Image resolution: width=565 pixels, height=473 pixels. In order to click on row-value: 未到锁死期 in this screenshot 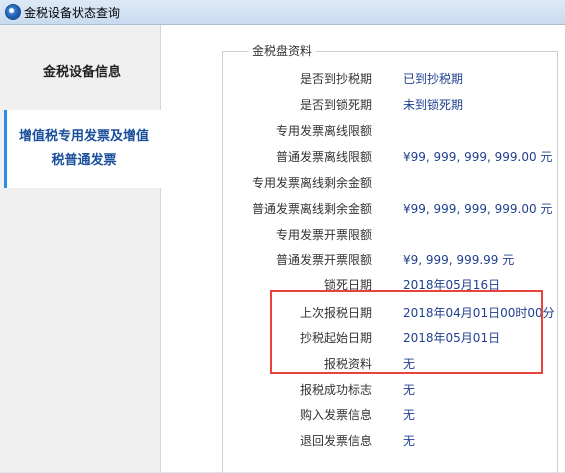, I will do `click(433, 105)`.